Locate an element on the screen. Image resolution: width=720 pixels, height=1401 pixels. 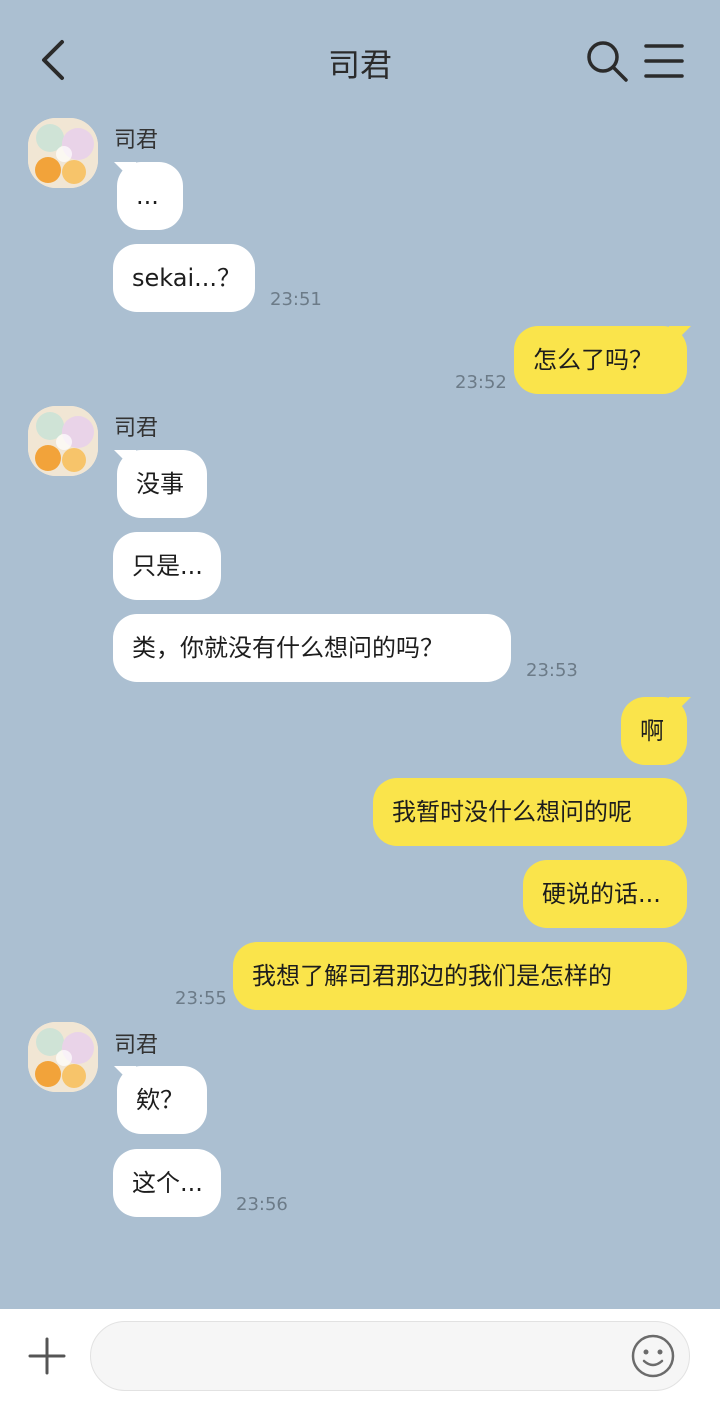
menu-button is located at coordinates (664, 61).